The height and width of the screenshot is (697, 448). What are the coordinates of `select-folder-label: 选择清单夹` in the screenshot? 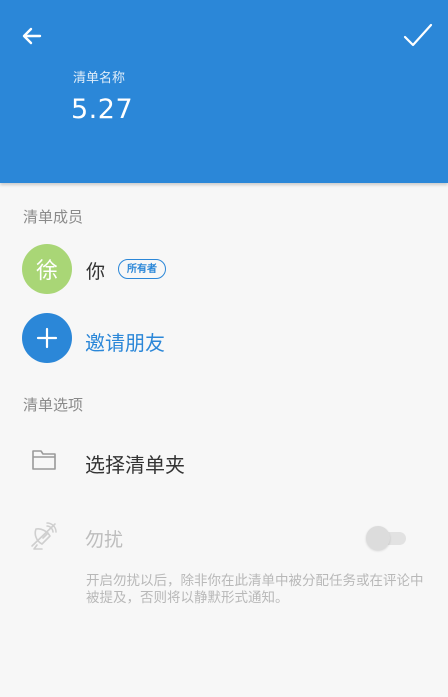 It's located at (135, 465).